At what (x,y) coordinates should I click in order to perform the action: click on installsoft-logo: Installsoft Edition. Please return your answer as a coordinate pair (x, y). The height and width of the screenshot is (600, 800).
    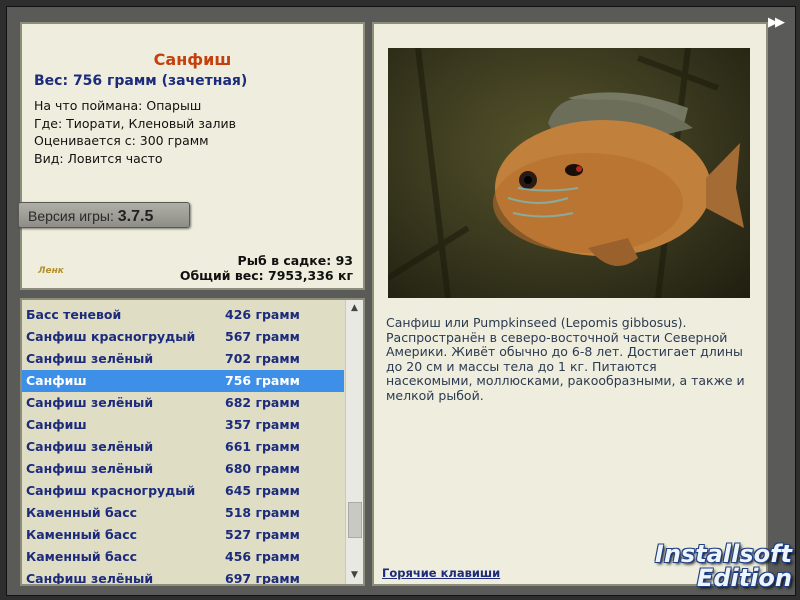
    Looking at the image, I should click on (718, 563).